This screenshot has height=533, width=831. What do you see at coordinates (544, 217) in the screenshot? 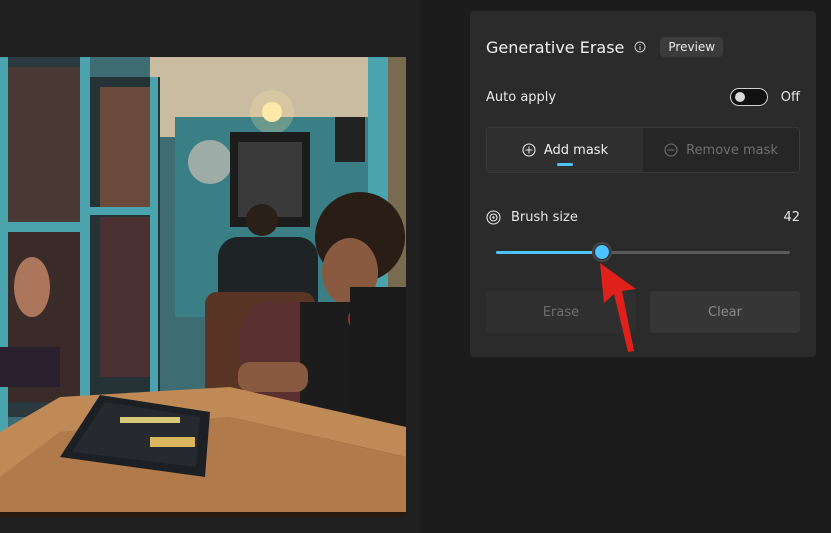
I see `brush-size-label: Brush size` at bounding box center [544, 217].